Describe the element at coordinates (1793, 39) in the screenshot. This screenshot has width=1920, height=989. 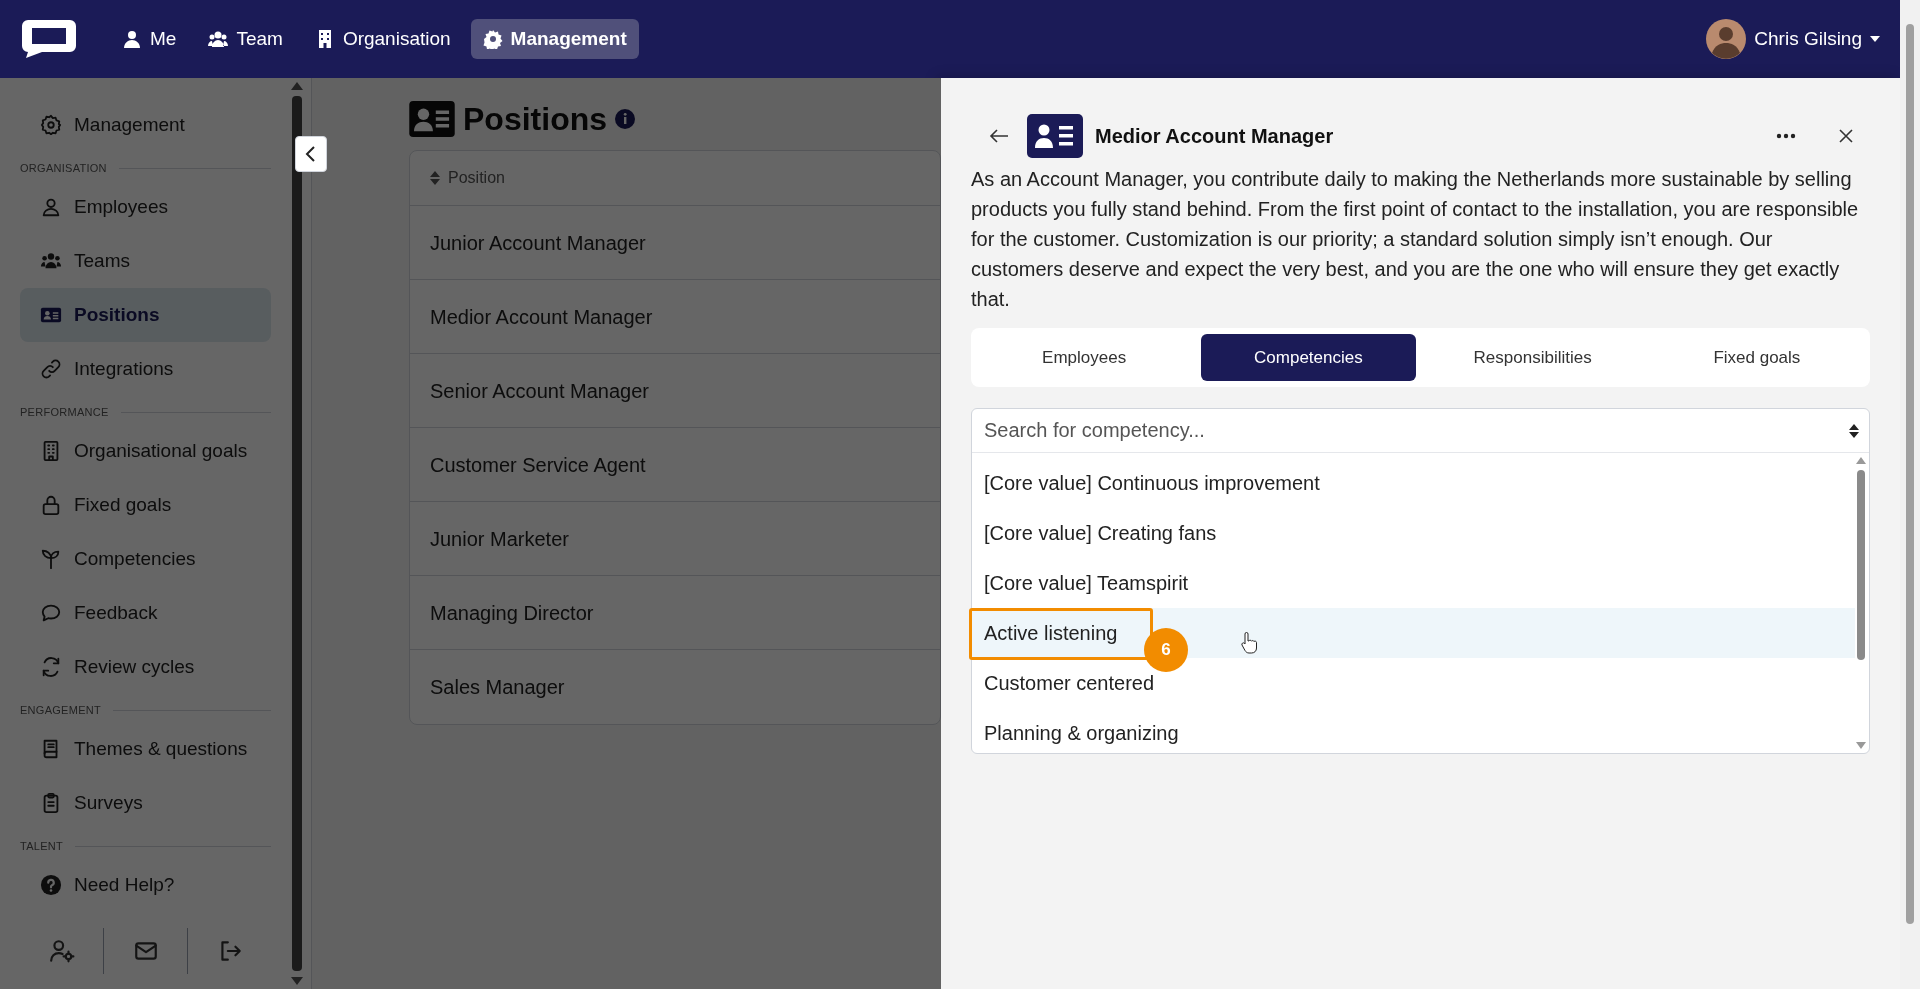
I see `user-menu: Chris Gilsing` at that location.